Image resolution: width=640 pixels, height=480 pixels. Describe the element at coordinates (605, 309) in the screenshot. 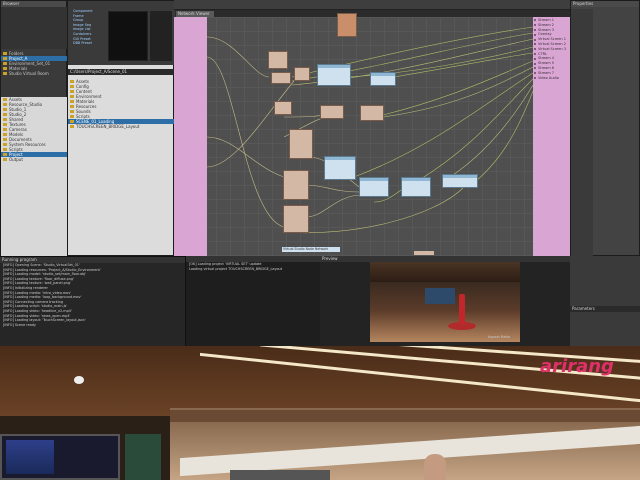

I see `right-lower-footer: Parameters` at that location.